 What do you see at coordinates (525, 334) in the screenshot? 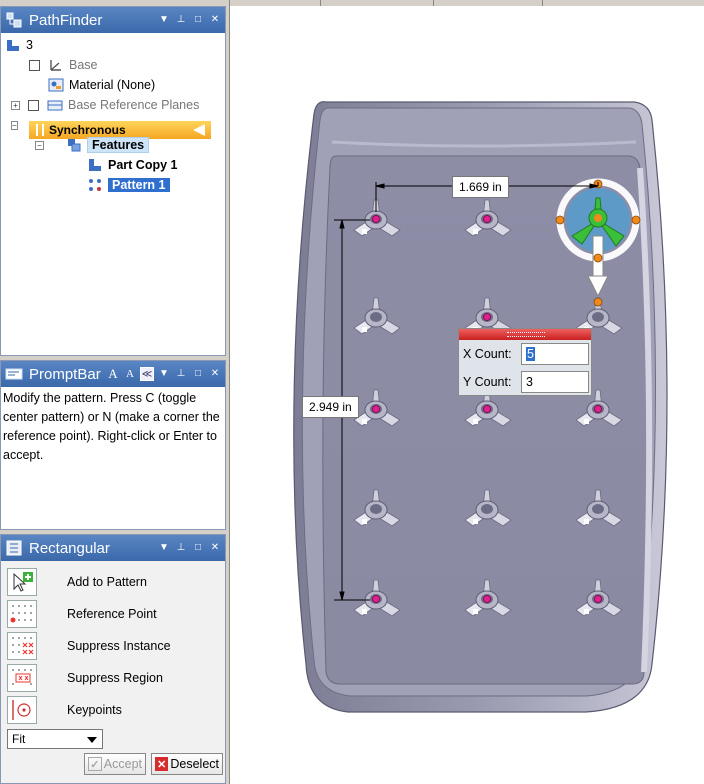
I see `dialog-drag-handle` at bounding box center [525, 334].